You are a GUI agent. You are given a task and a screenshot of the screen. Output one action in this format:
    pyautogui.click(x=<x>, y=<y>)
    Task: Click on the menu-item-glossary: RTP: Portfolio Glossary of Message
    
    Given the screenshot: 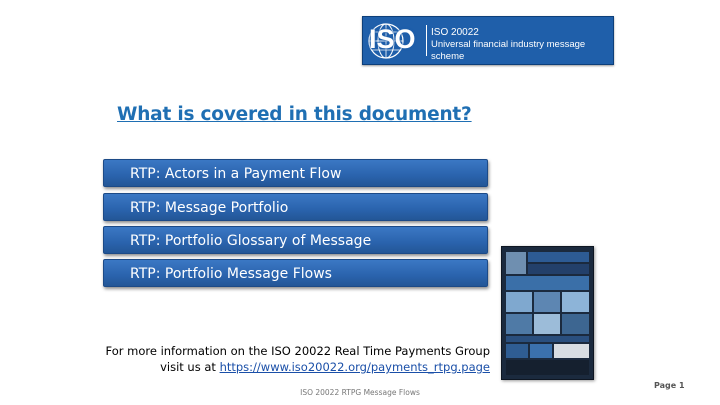 What is the action you would take?
    pyautogui.click(x=295, y=240)
    